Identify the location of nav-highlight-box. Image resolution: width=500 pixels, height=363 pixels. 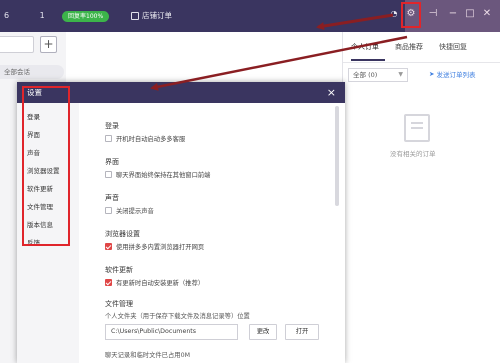
(46, 166).